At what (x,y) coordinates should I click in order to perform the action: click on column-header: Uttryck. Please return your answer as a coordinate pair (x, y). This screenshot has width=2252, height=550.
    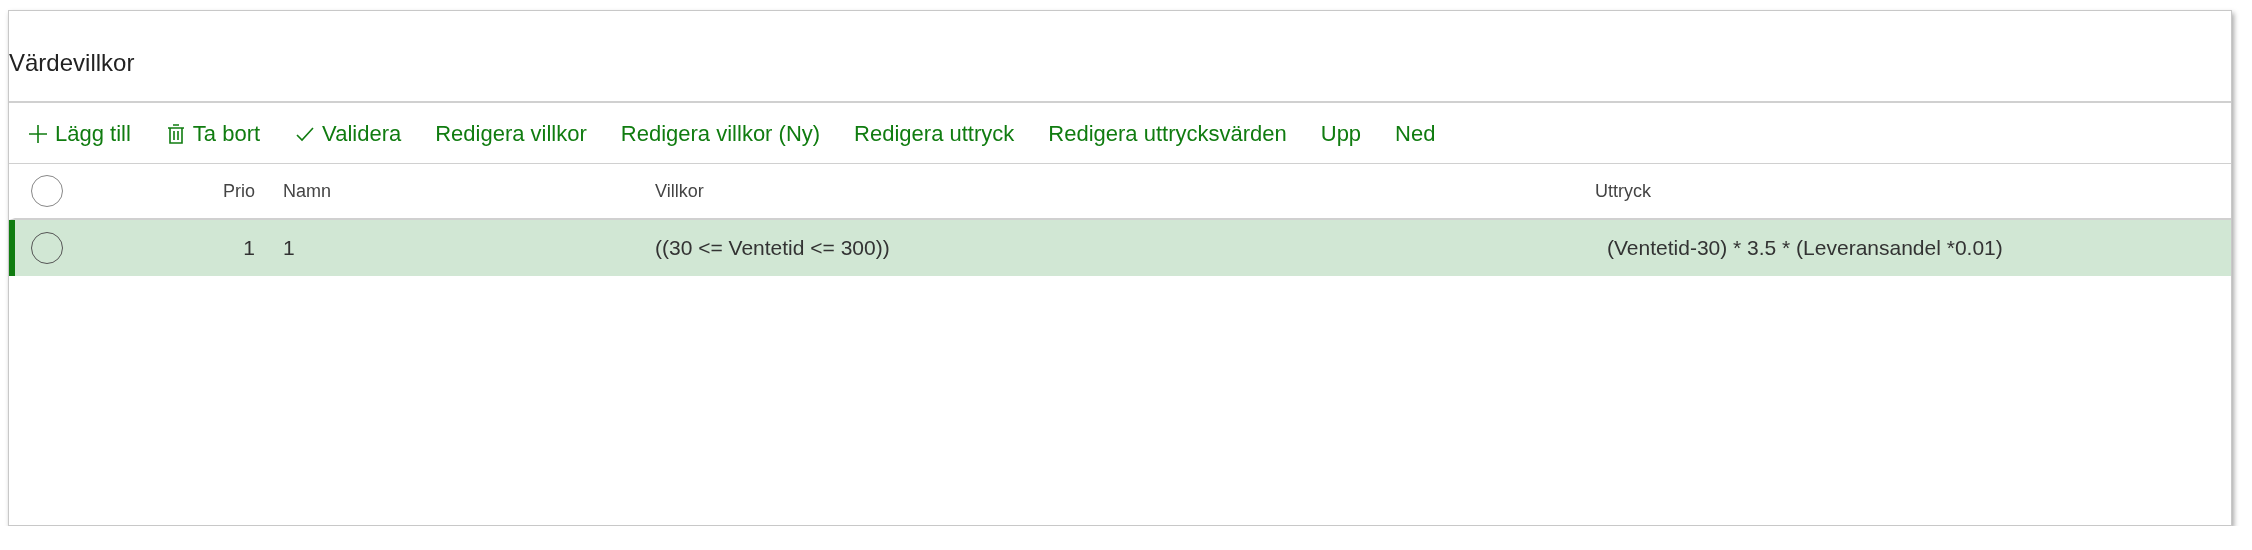
    Looking at the image, I should click on (1913, 191).